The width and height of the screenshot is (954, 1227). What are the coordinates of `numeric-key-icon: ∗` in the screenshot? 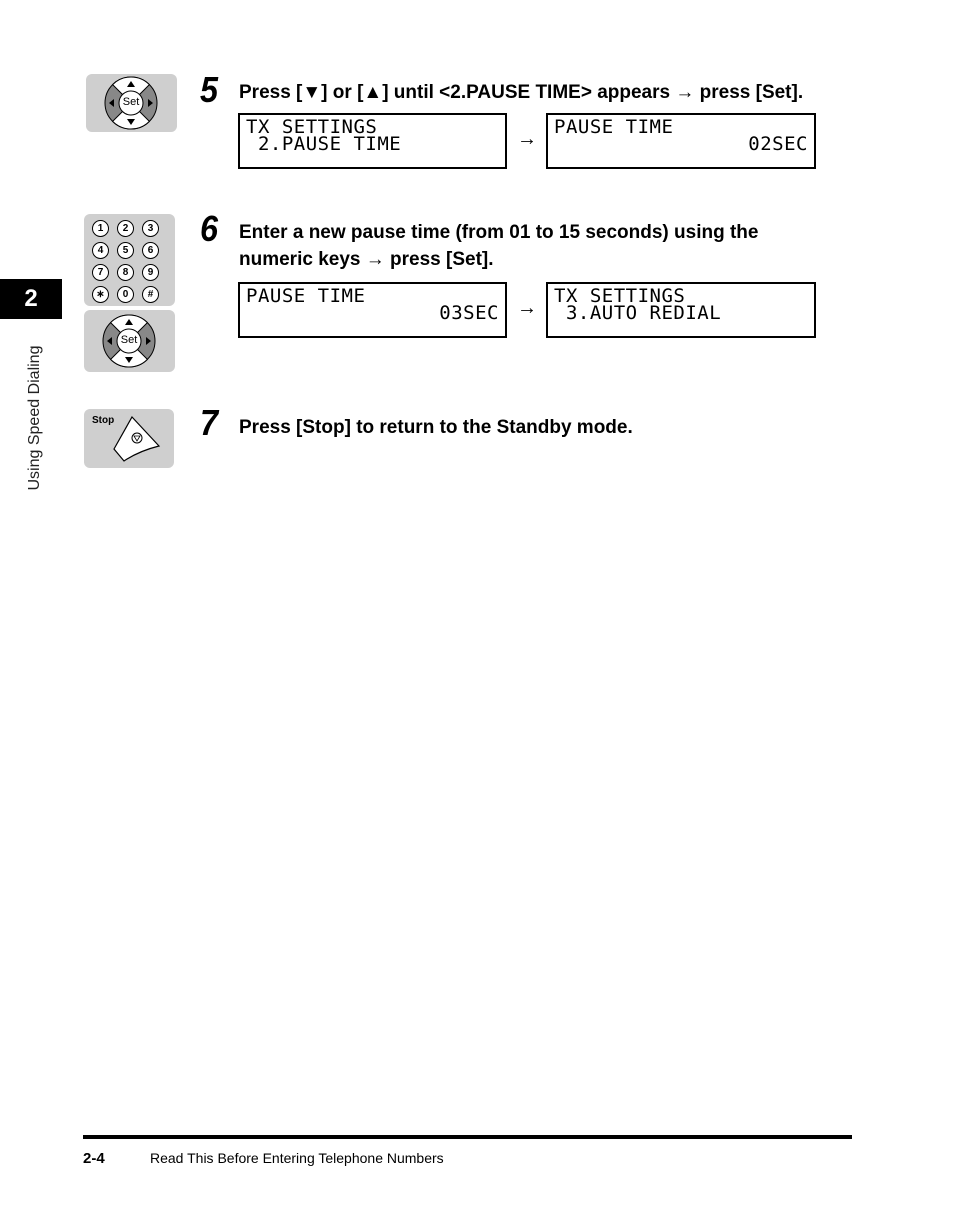 It's located at (100, 294).